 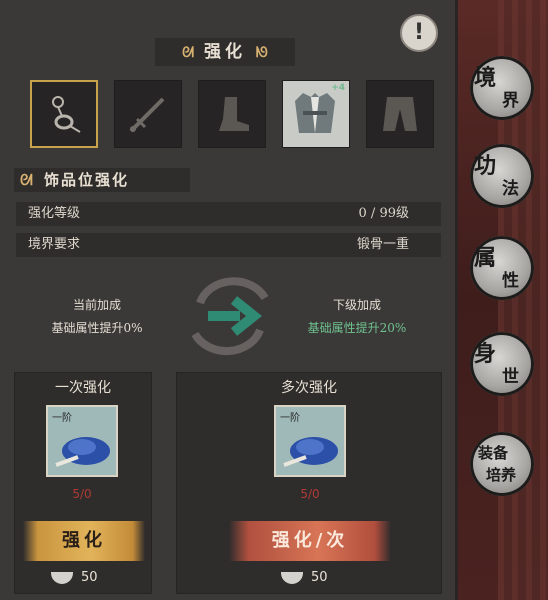 What do you see at coordinates (304, 578) in the screenshot?
I see `multi-cost: 50` at bounding box center [304, 578].